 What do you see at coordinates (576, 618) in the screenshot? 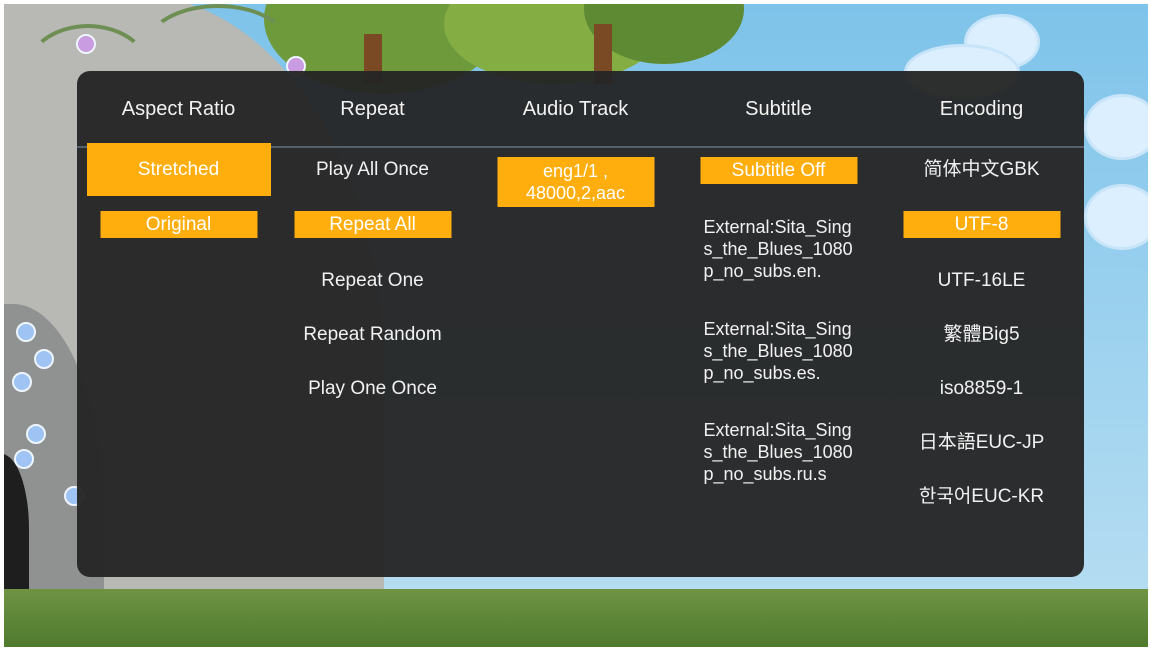
I see `ground` at bounding box center [576, 618].